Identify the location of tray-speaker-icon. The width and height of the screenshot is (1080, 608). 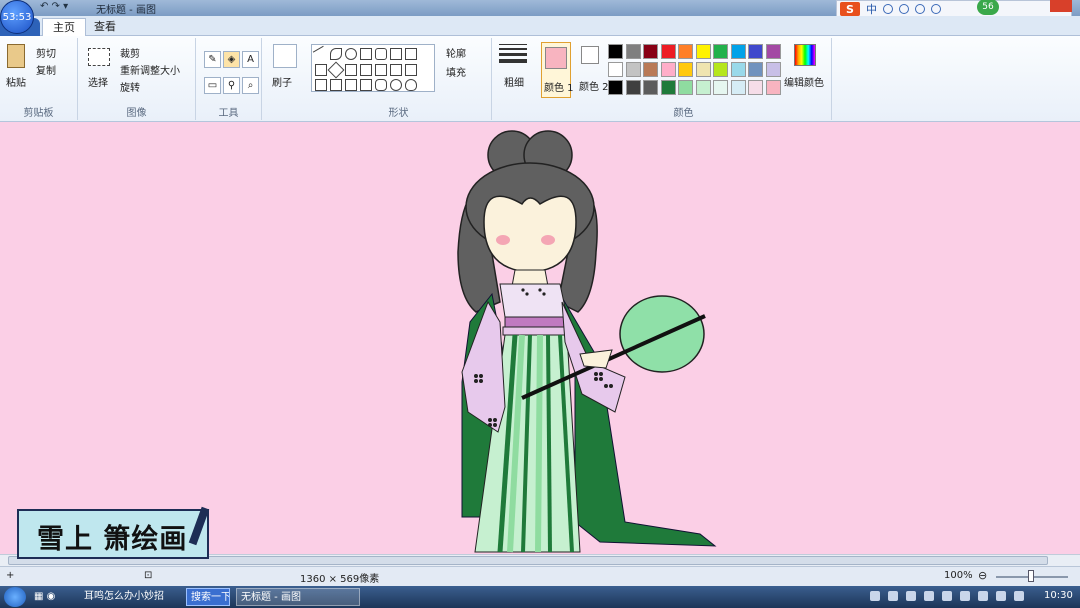
(1019, 596).